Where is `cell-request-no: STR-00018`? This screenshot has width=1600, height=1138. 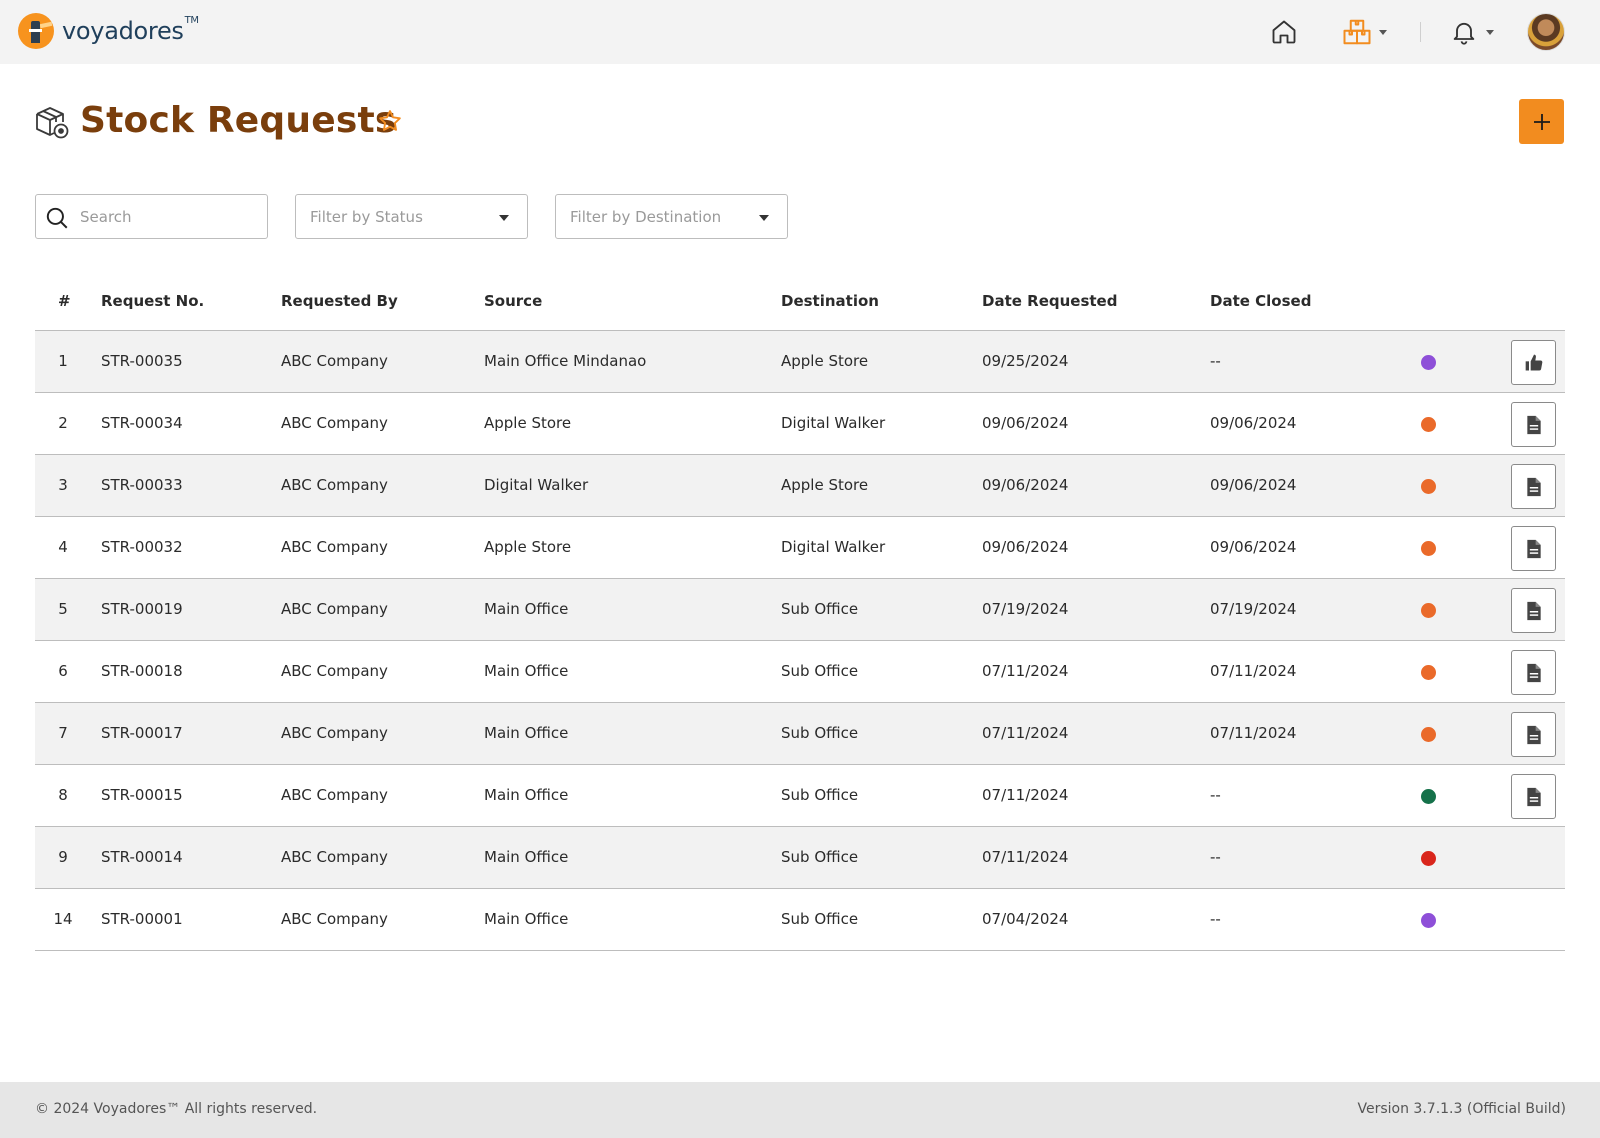
cell-request-no: STR-00018 is located at coordinates (142, 671).